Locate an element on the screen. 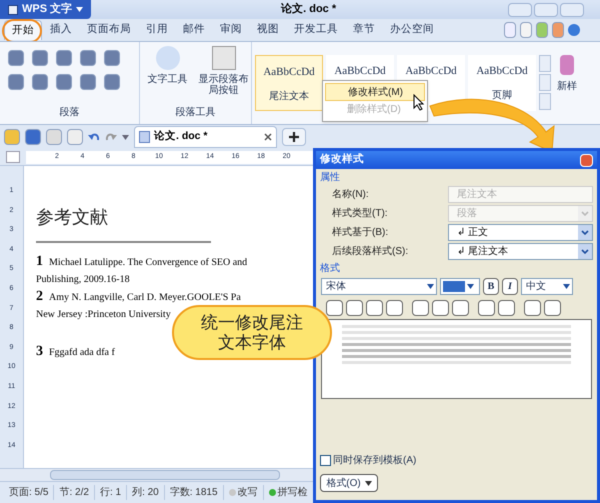 Image resolution: width=600 pixels, height=503 pixels. checkbox-label: 同时保存到模板(A) is located at coordinates (374, 461).